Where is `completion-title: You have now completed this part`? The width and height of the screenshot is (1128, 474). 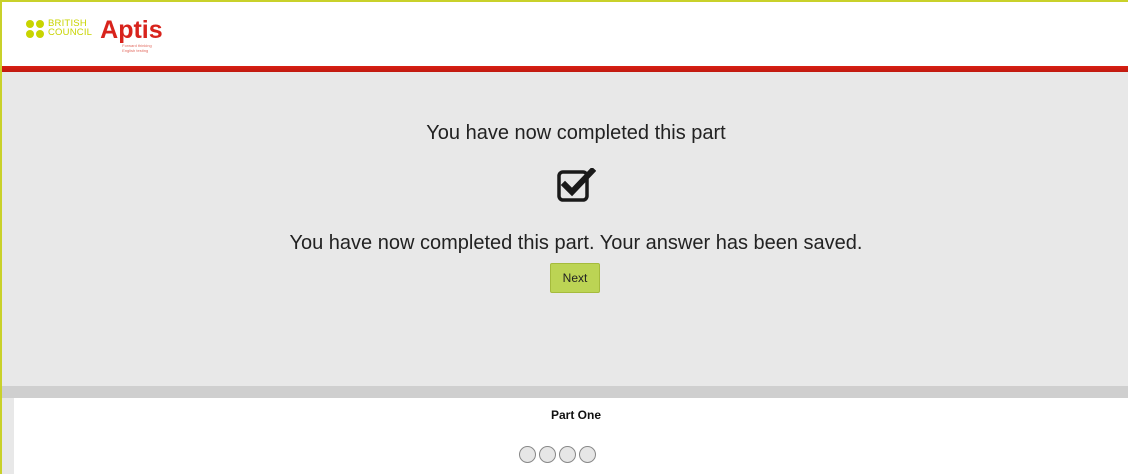 completion-title: You have now completed this part is located at coordinates (576, 133).